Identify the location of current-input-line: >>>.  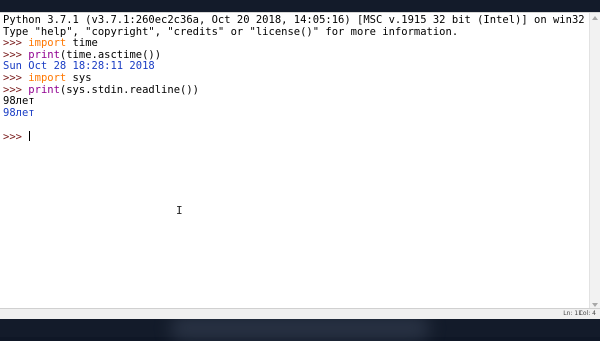
(295, 136).